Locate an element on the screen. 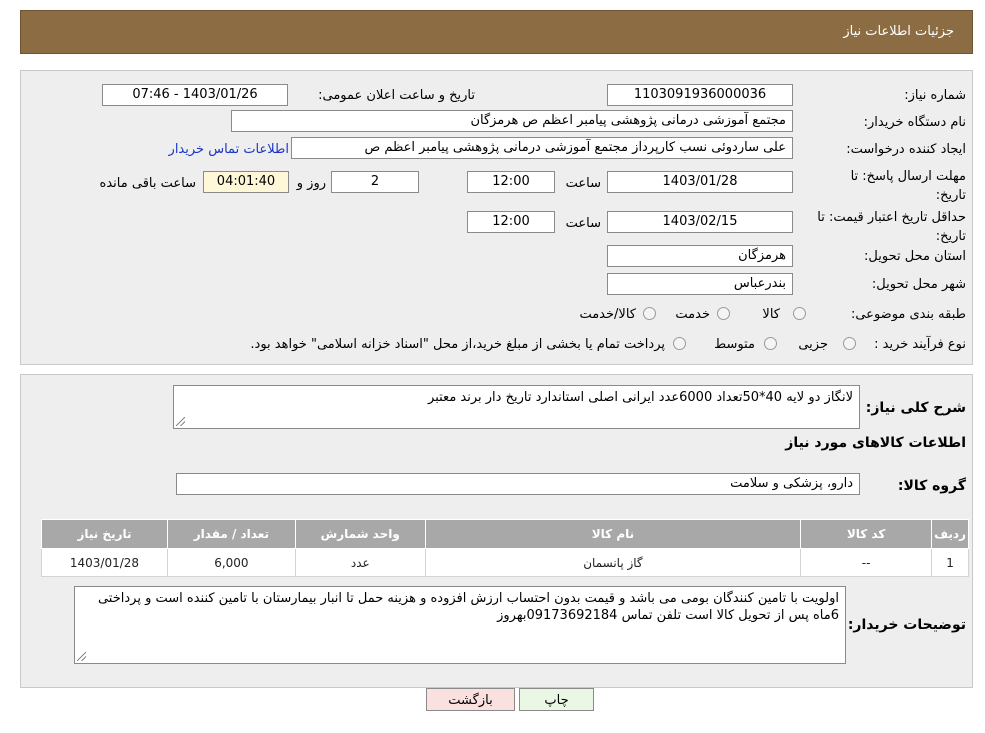 The height and width of the screenshot is (733, 985). buyer-org-label: نام دستگاه خریدار: is located at coordinates (914, 122).